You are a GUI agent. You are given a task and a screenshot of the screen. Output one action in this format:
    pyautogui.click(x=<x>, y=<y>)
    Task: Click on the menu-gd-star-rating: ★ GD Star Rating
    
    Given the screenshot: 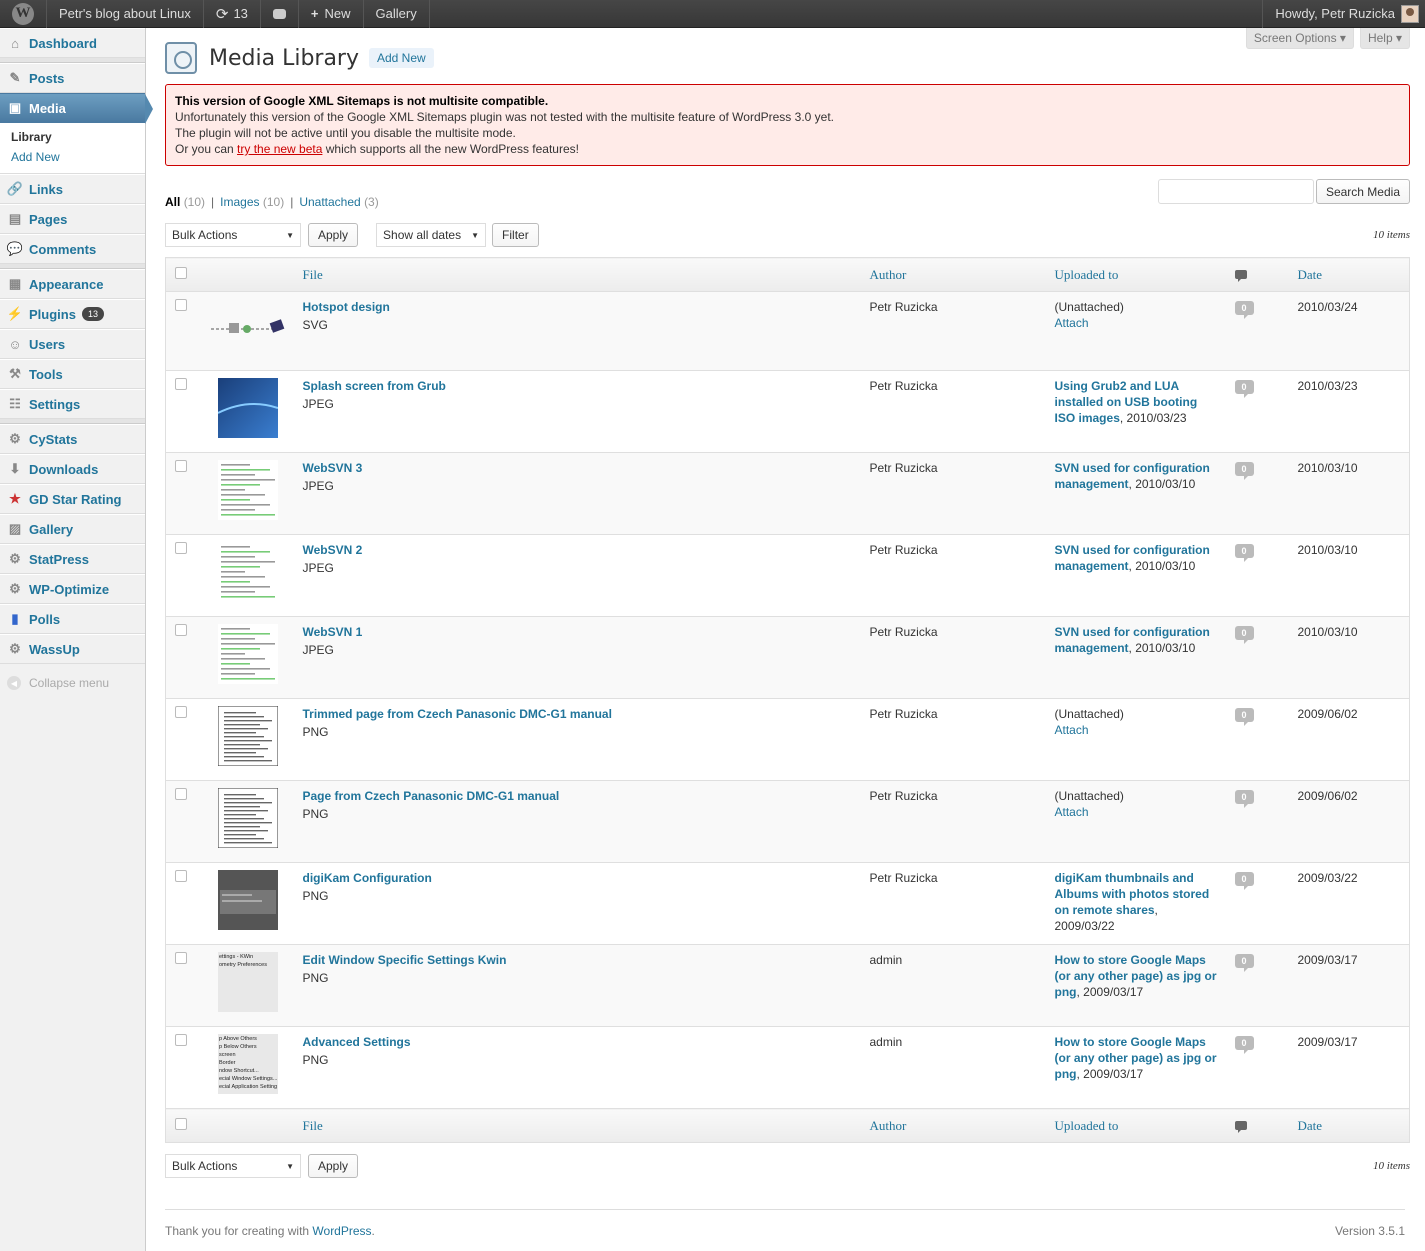 What is the action you would take?
    pyautogui.click(x=72, y=499)
    